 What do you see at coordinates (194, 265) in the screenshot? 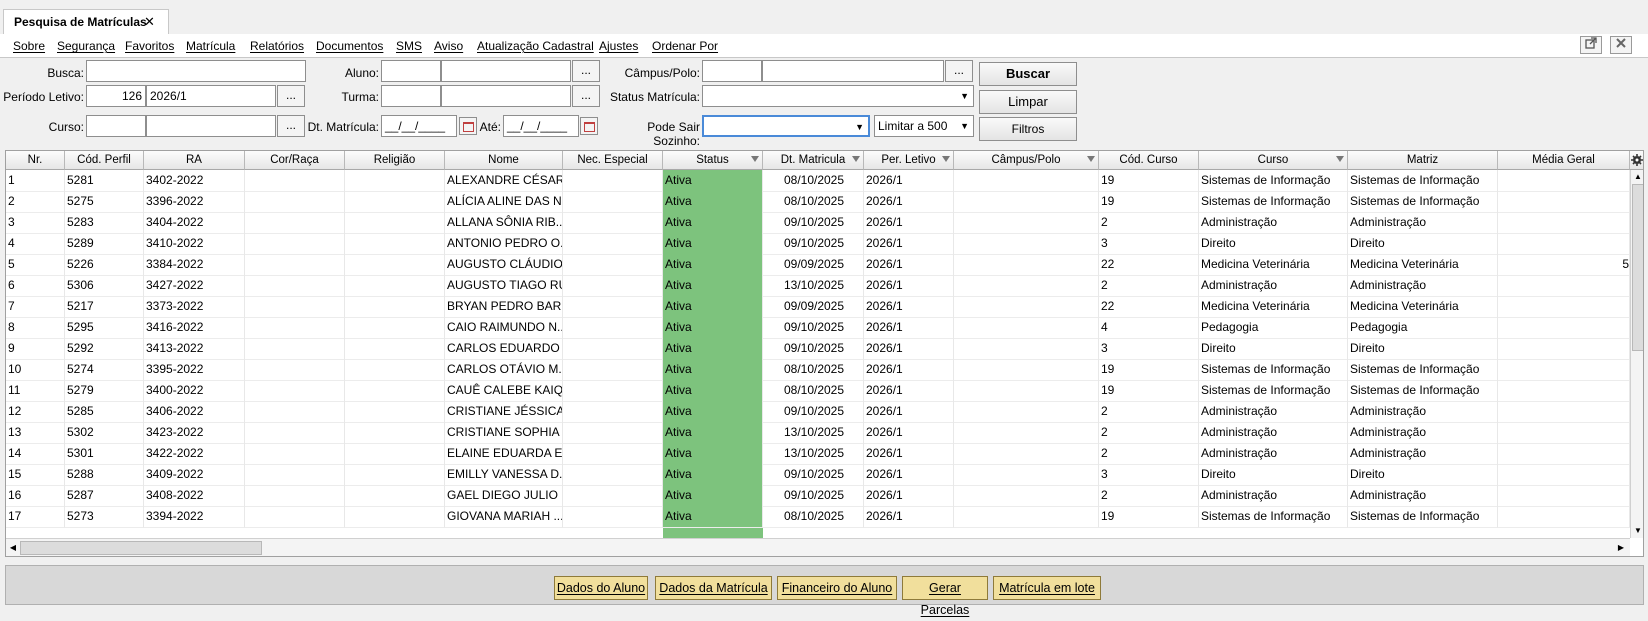
I see `table-cell-ra: 3384-2022` at bounding box center [194, 265].